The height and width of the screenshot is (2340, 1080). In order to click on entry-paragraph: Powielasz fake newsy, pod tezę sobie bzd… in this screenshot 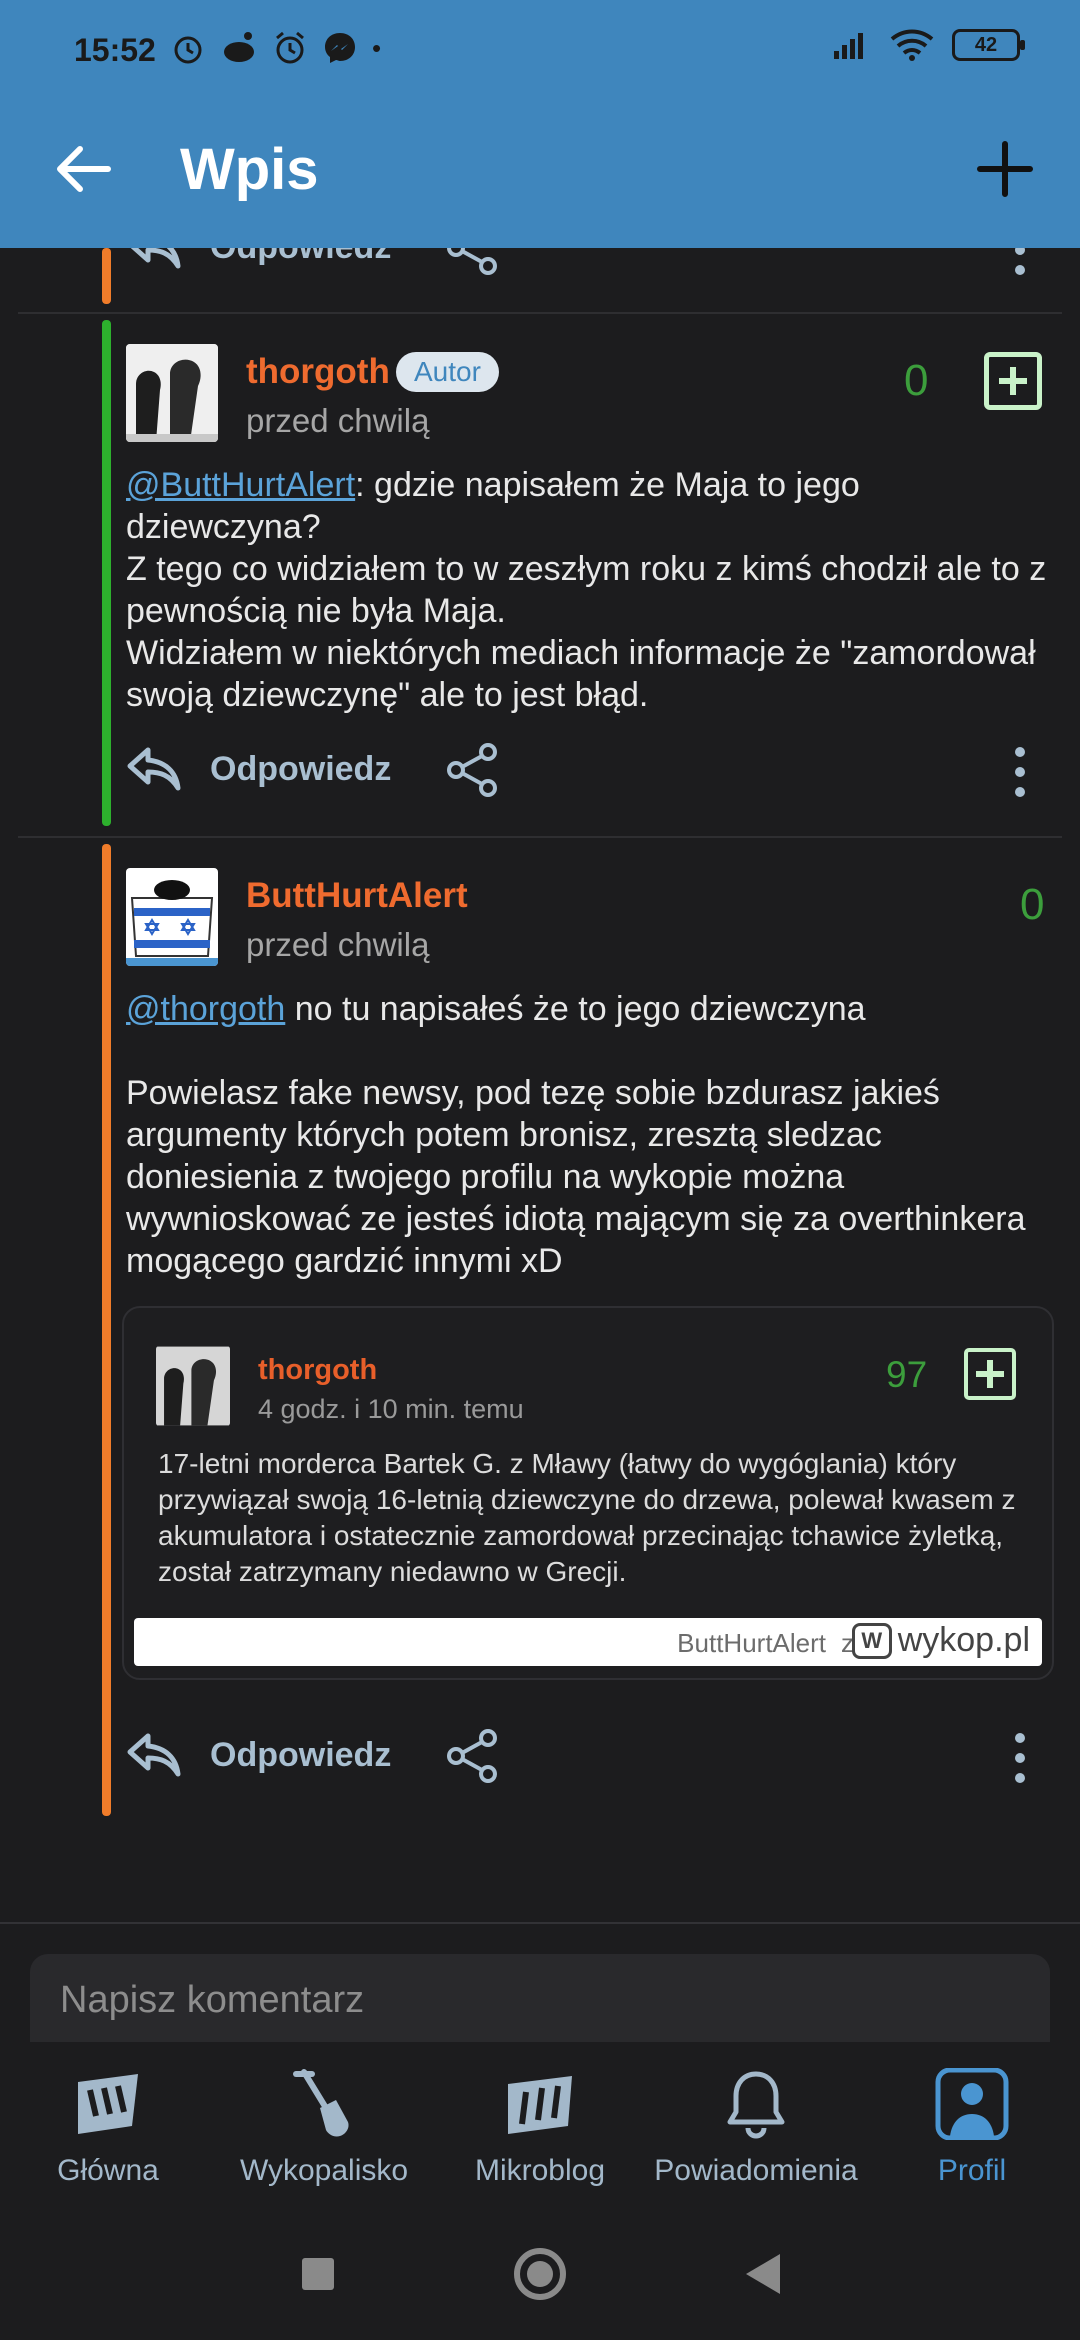, I will do `click(576, 1177)`.